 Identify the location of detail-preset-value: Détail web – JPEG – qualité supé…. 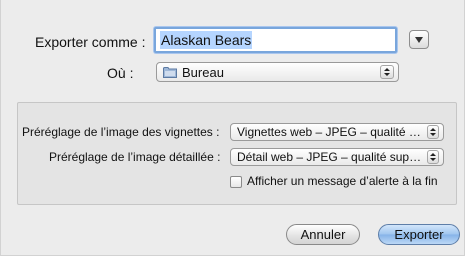
(331, 157).